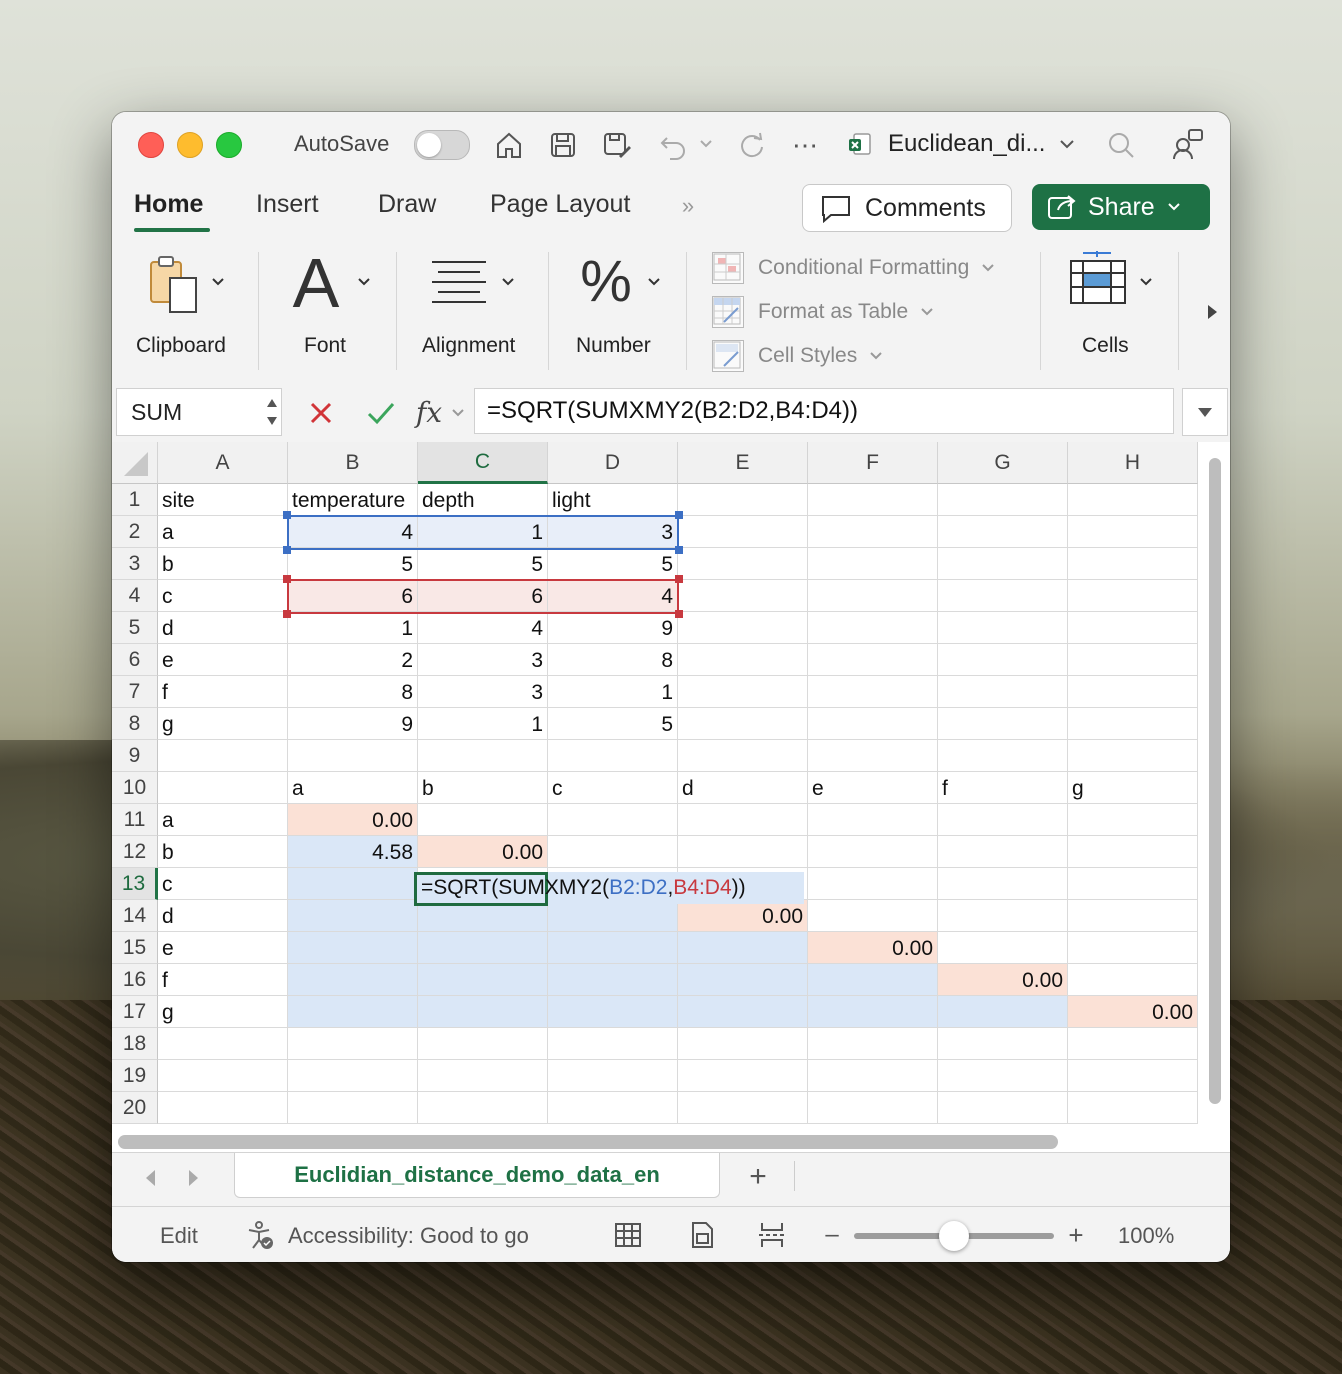  I want to click on cell-d14, so click(613, 916).